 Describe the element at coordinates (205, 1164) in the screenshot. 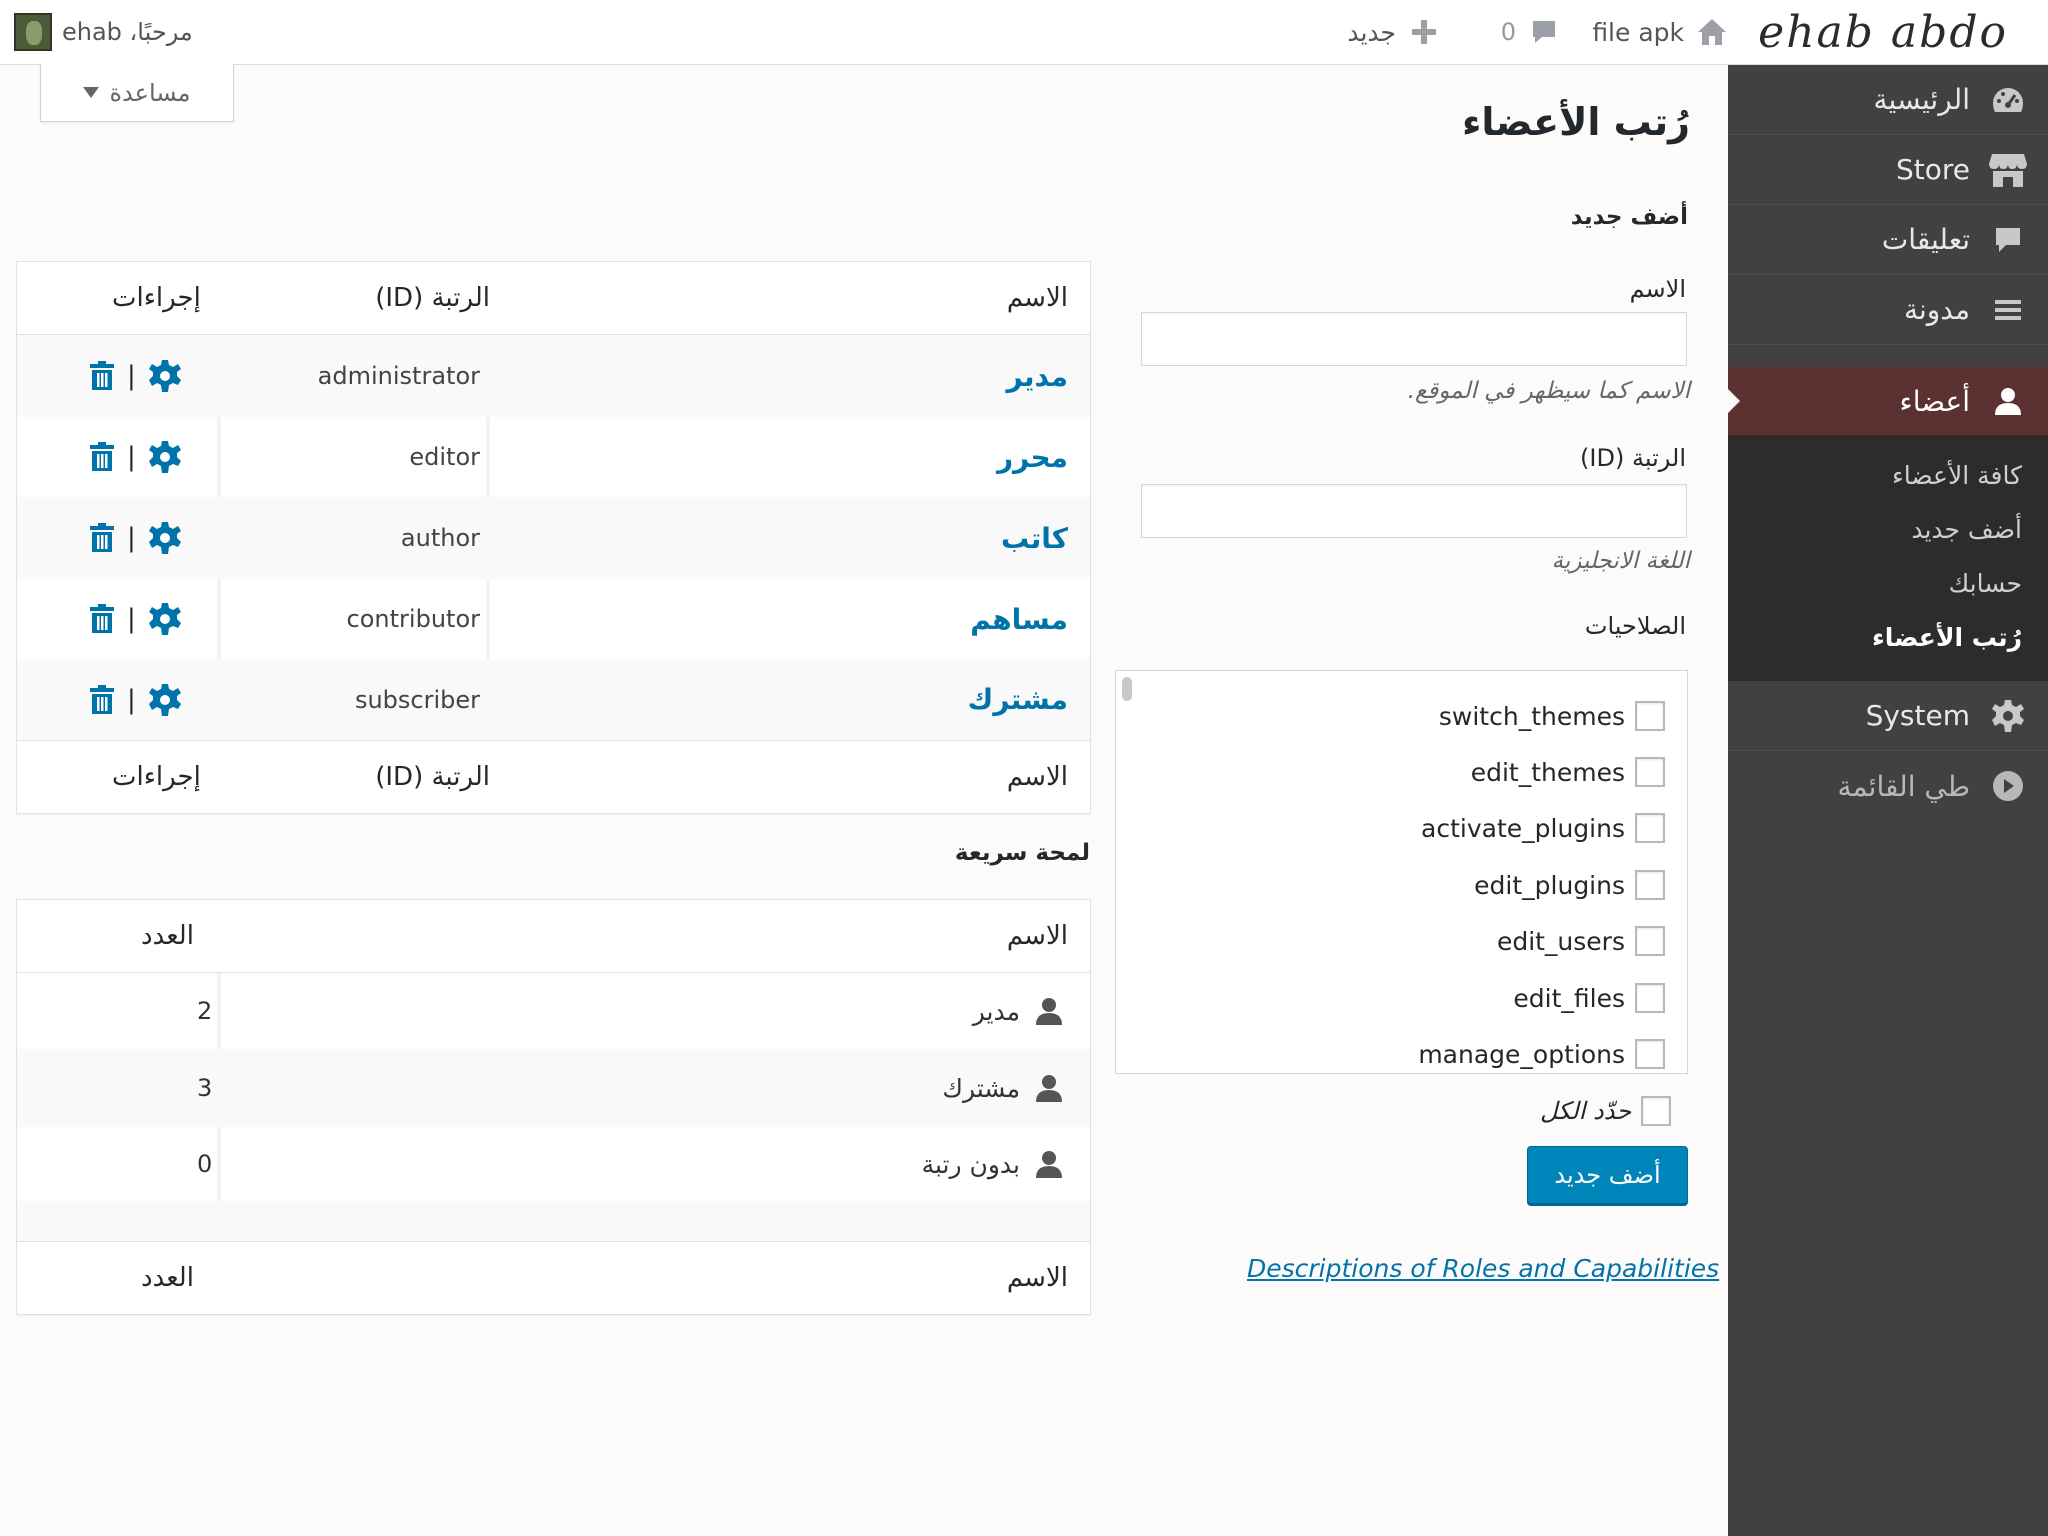

I see `glance-role-count: 0` at that location.